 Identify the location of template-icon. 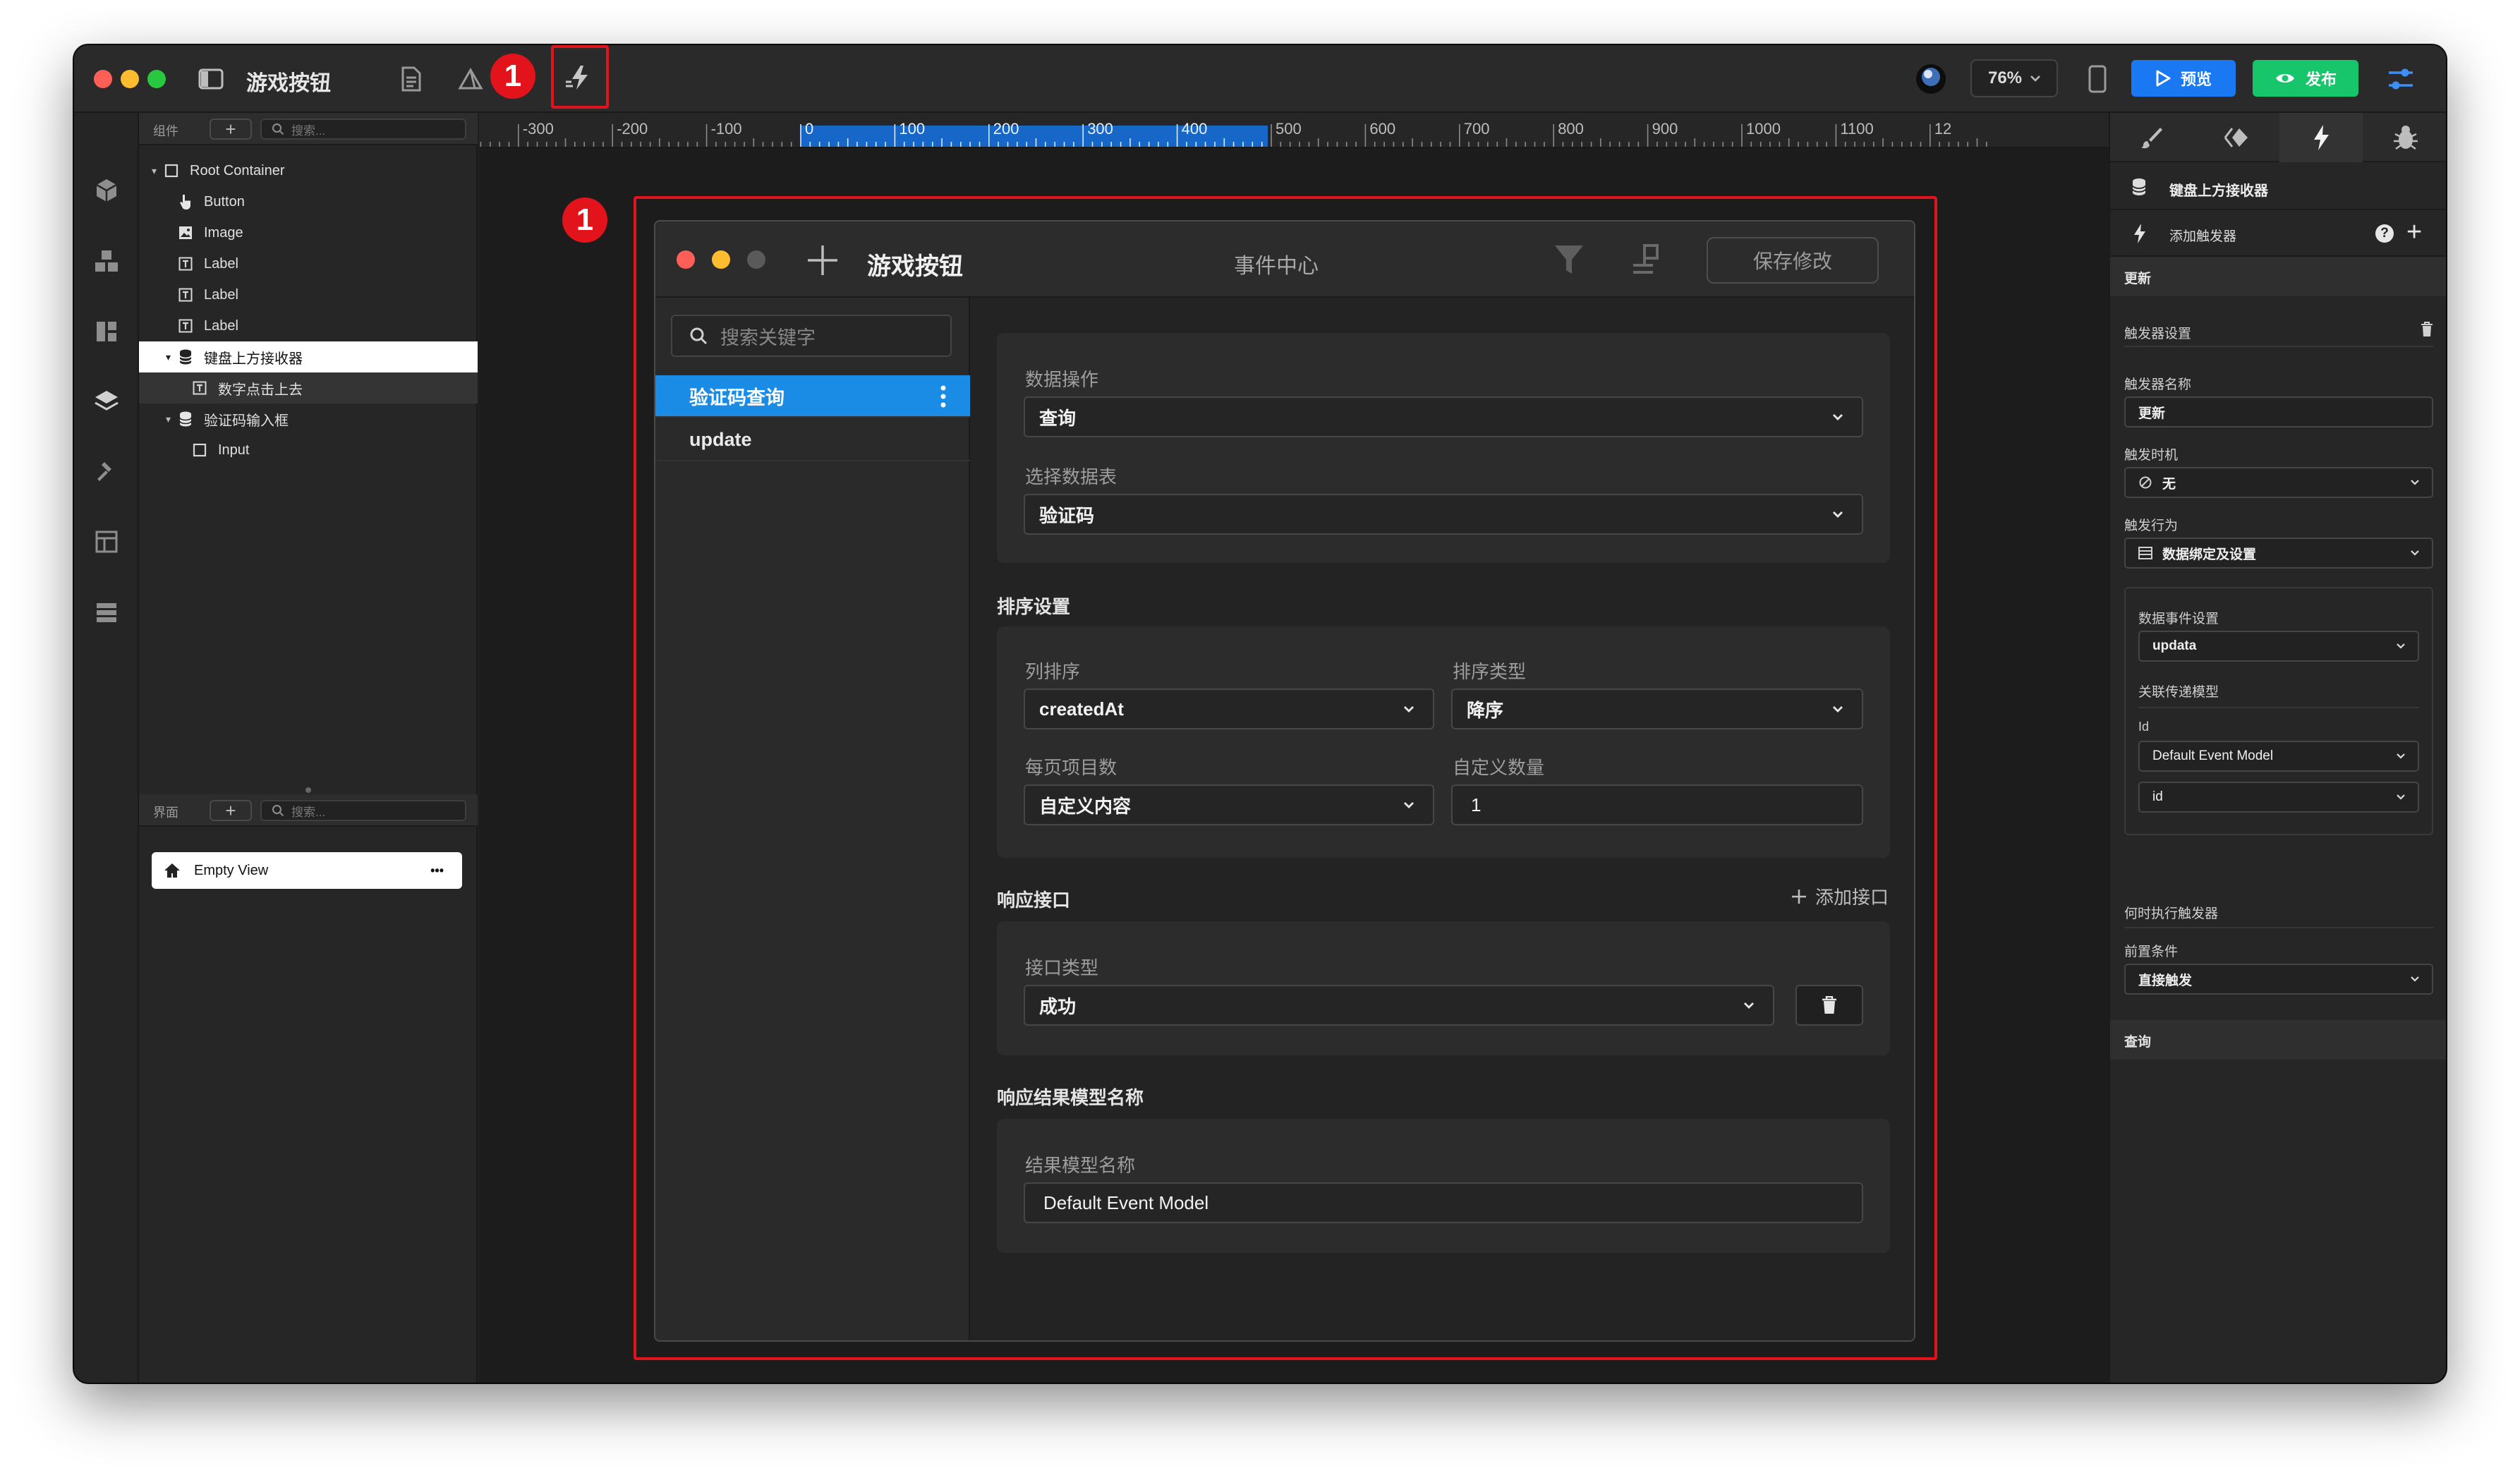
(107, 542).